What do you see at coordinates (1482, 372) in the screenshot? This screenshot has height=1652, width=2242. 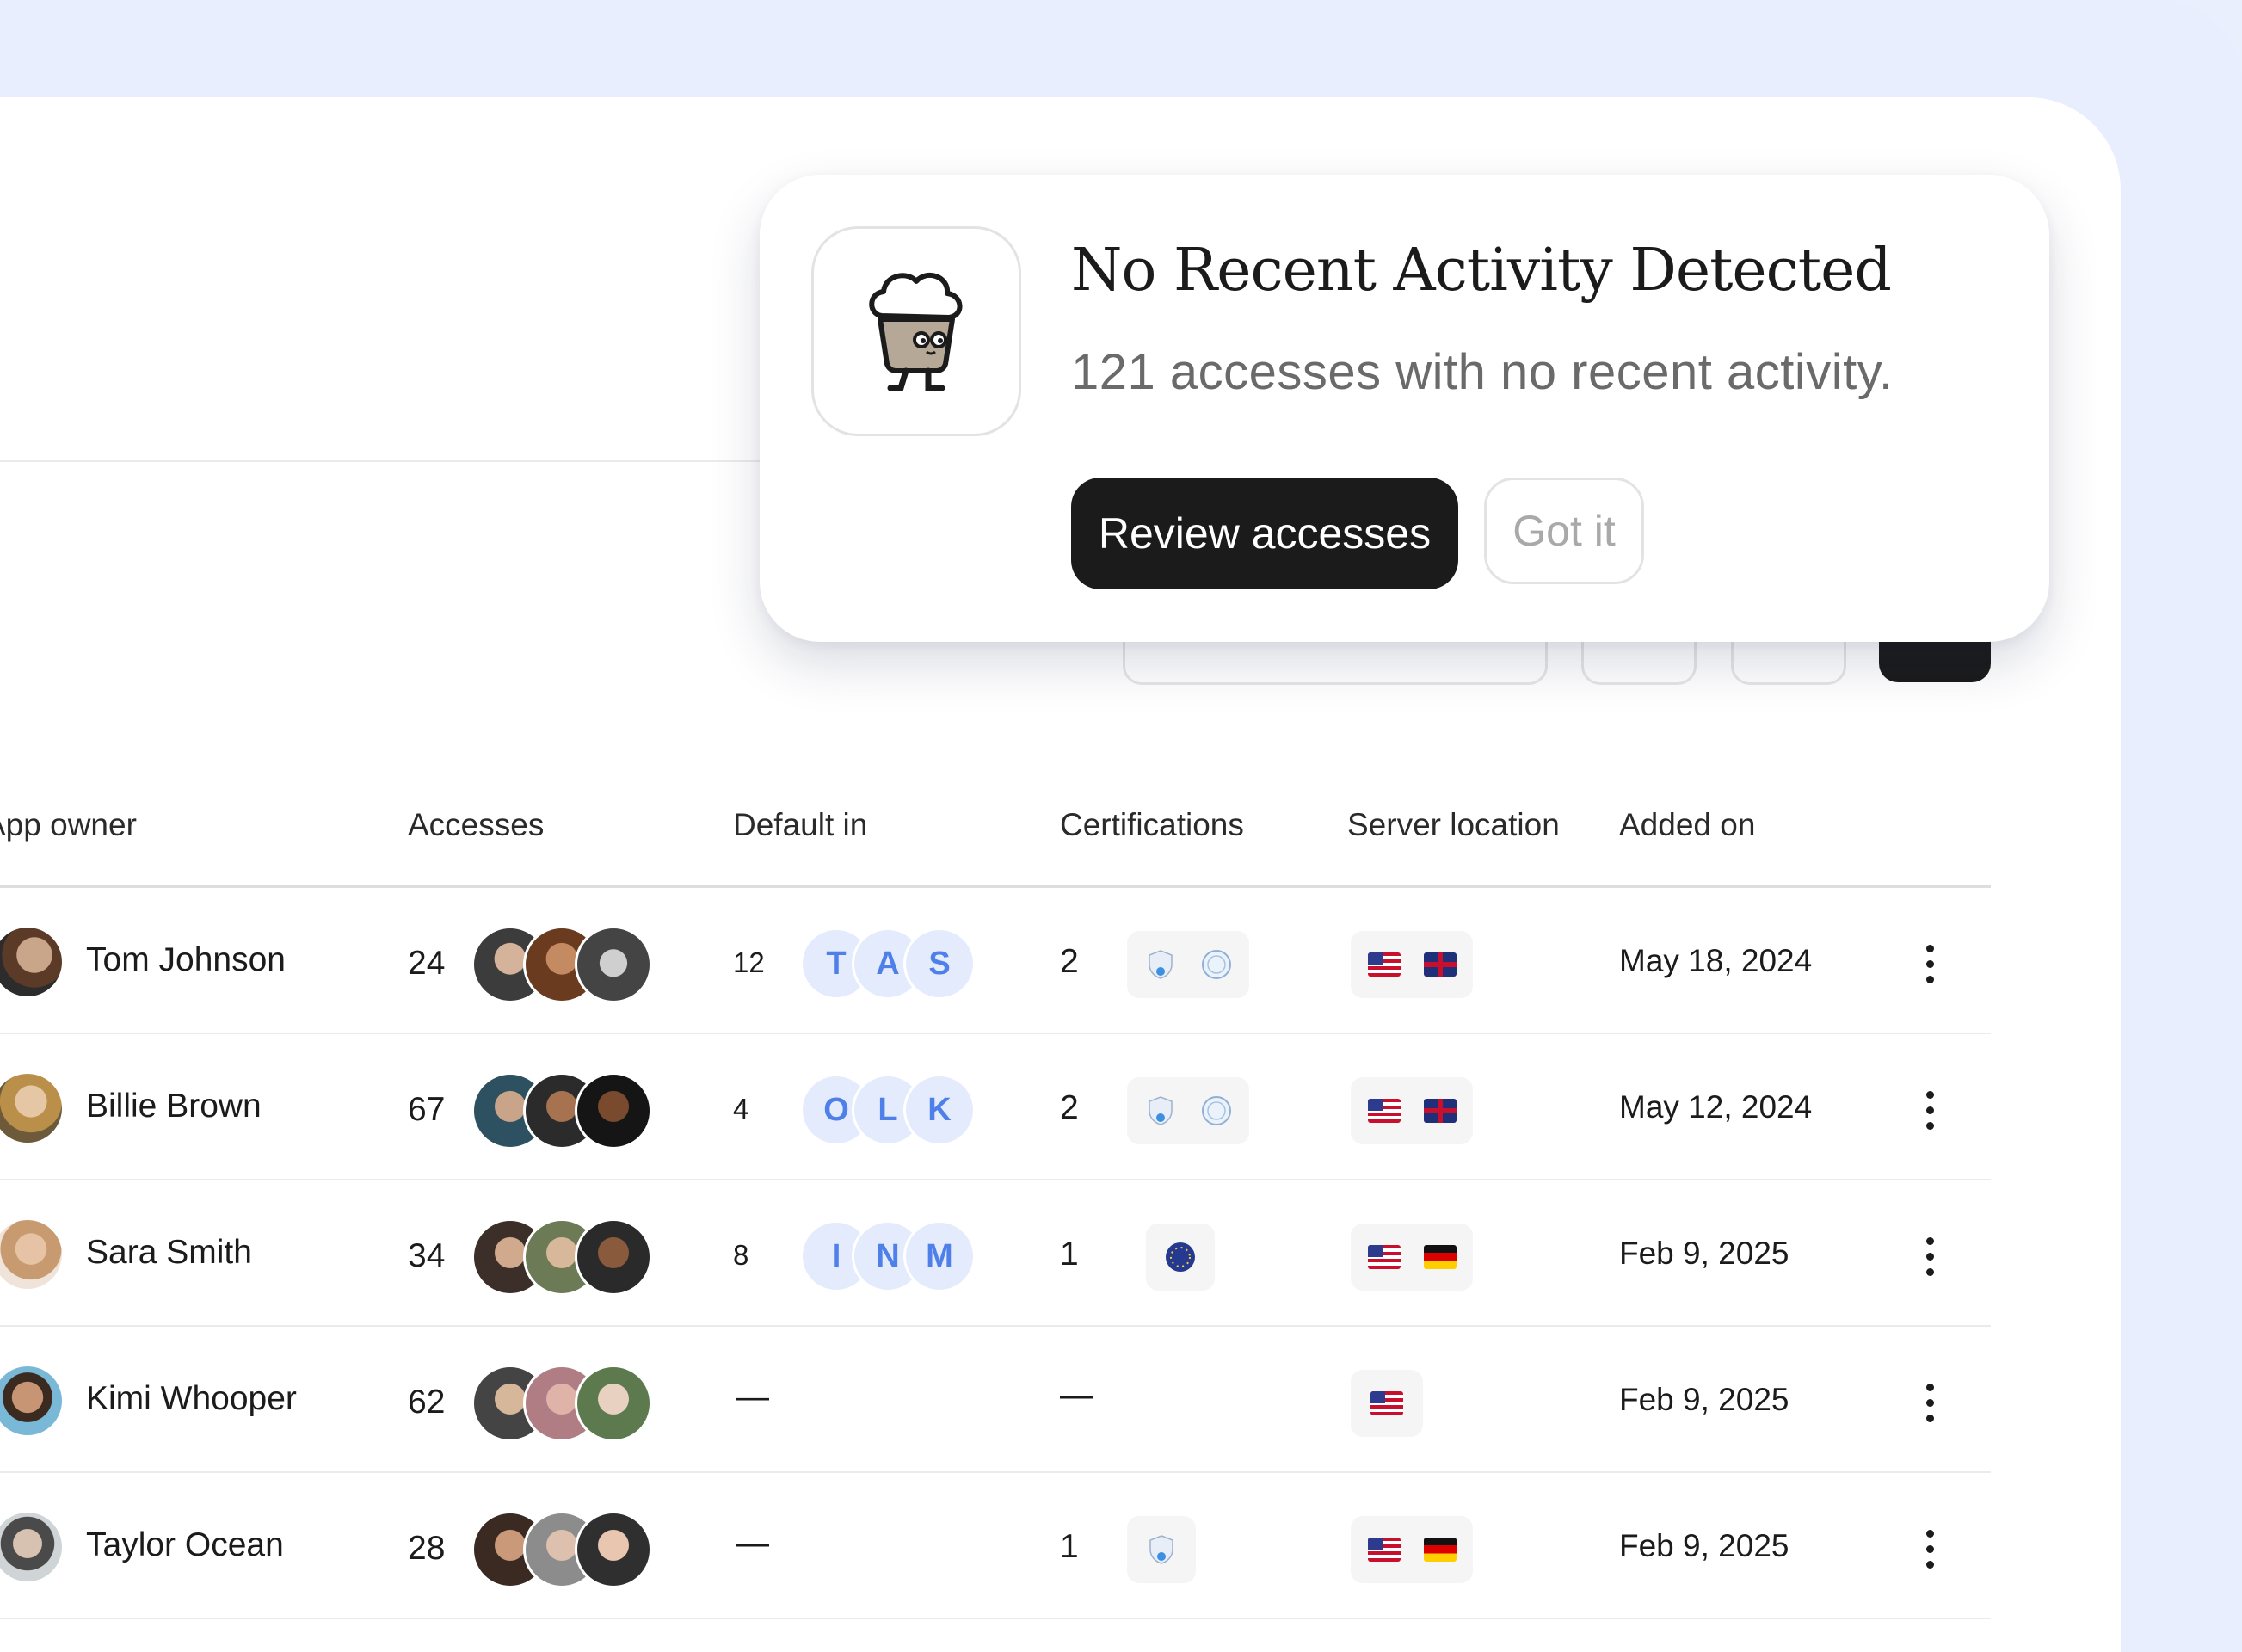 I see `popup-subtitle: 121 accesses with no recent activity.` at bounding box center [1482, 372].